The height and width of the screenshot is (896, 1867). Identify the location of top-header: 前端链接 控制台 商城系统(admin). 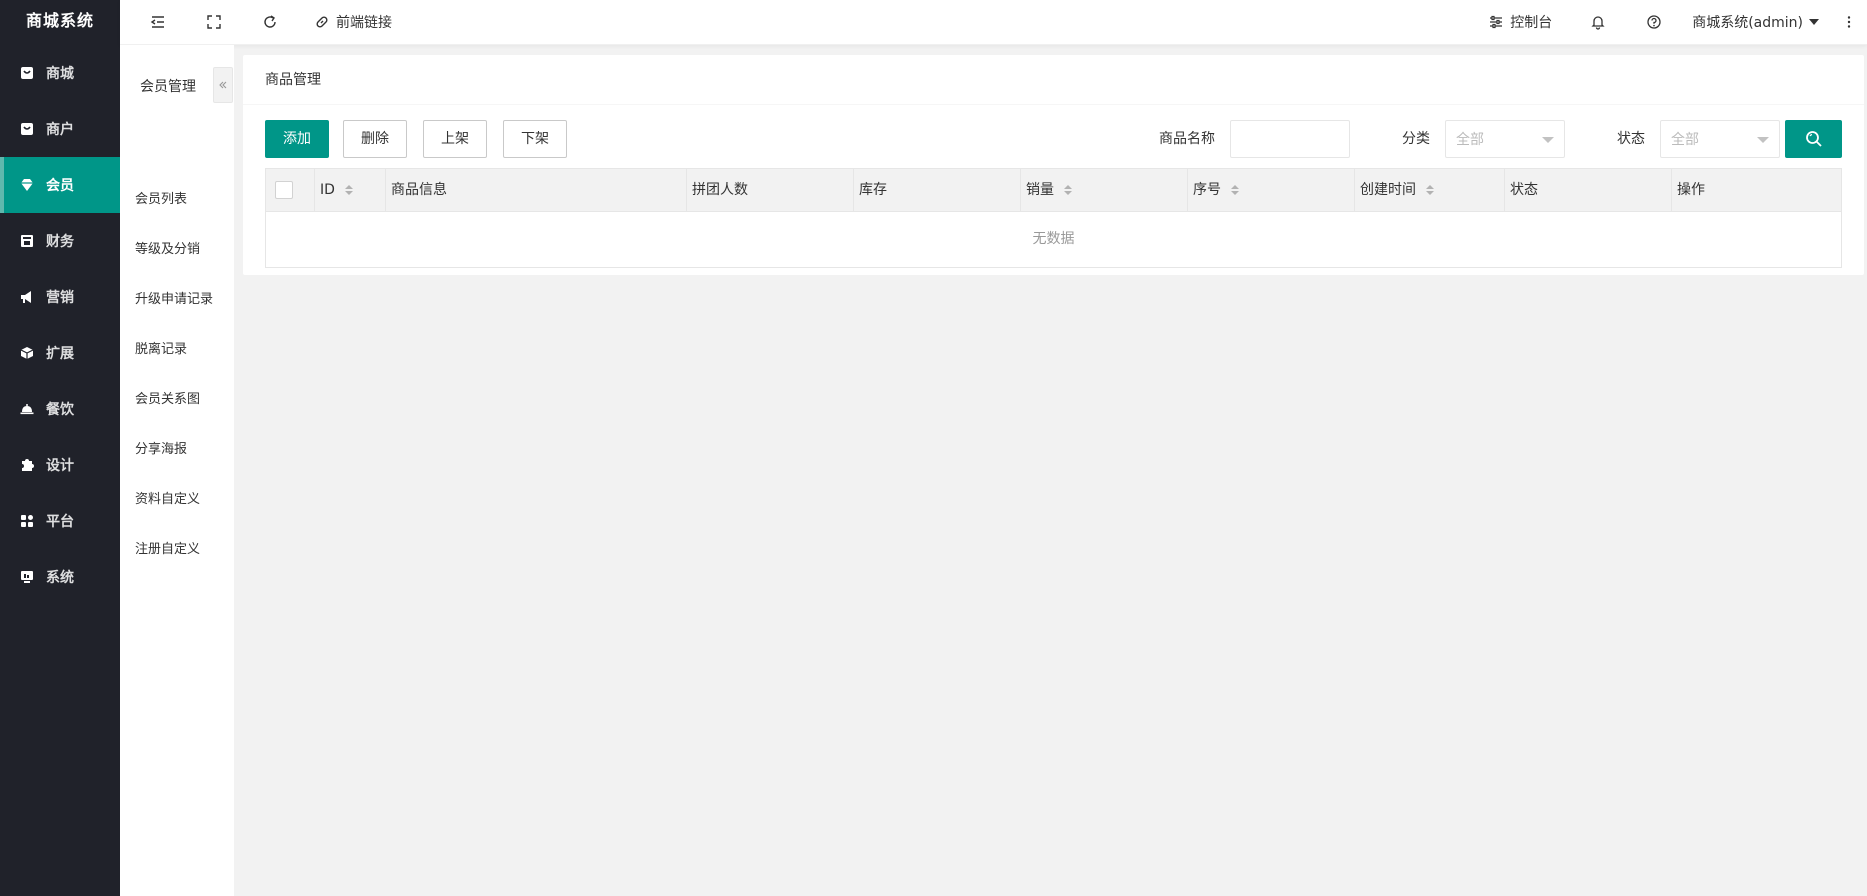
(993, 22).